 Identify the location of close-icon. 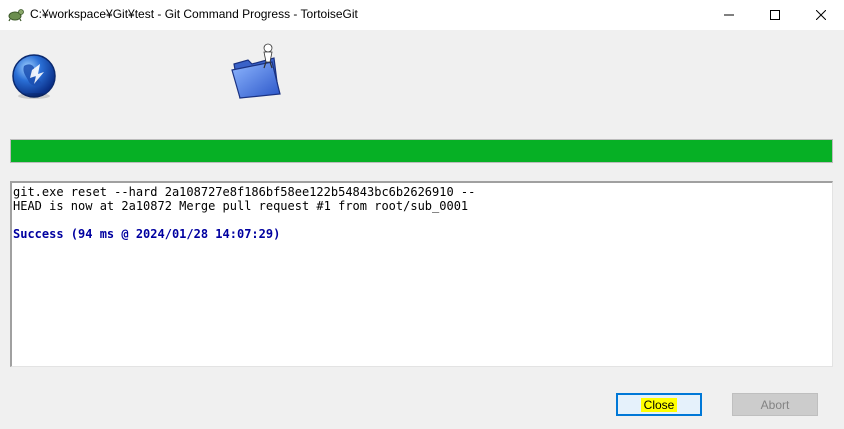
(821, 14).